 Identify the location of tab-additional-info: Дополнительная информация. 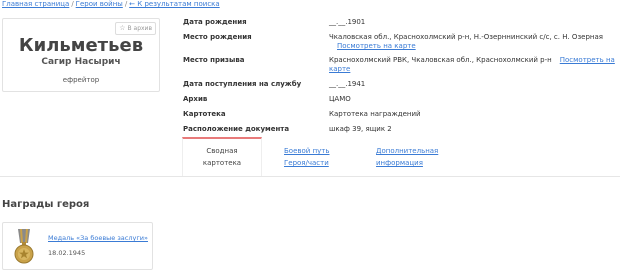
(411, 157).